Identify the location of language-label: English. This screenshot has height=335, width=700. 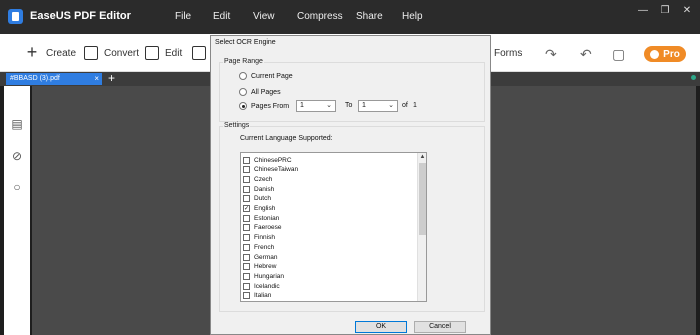
(265, 208).